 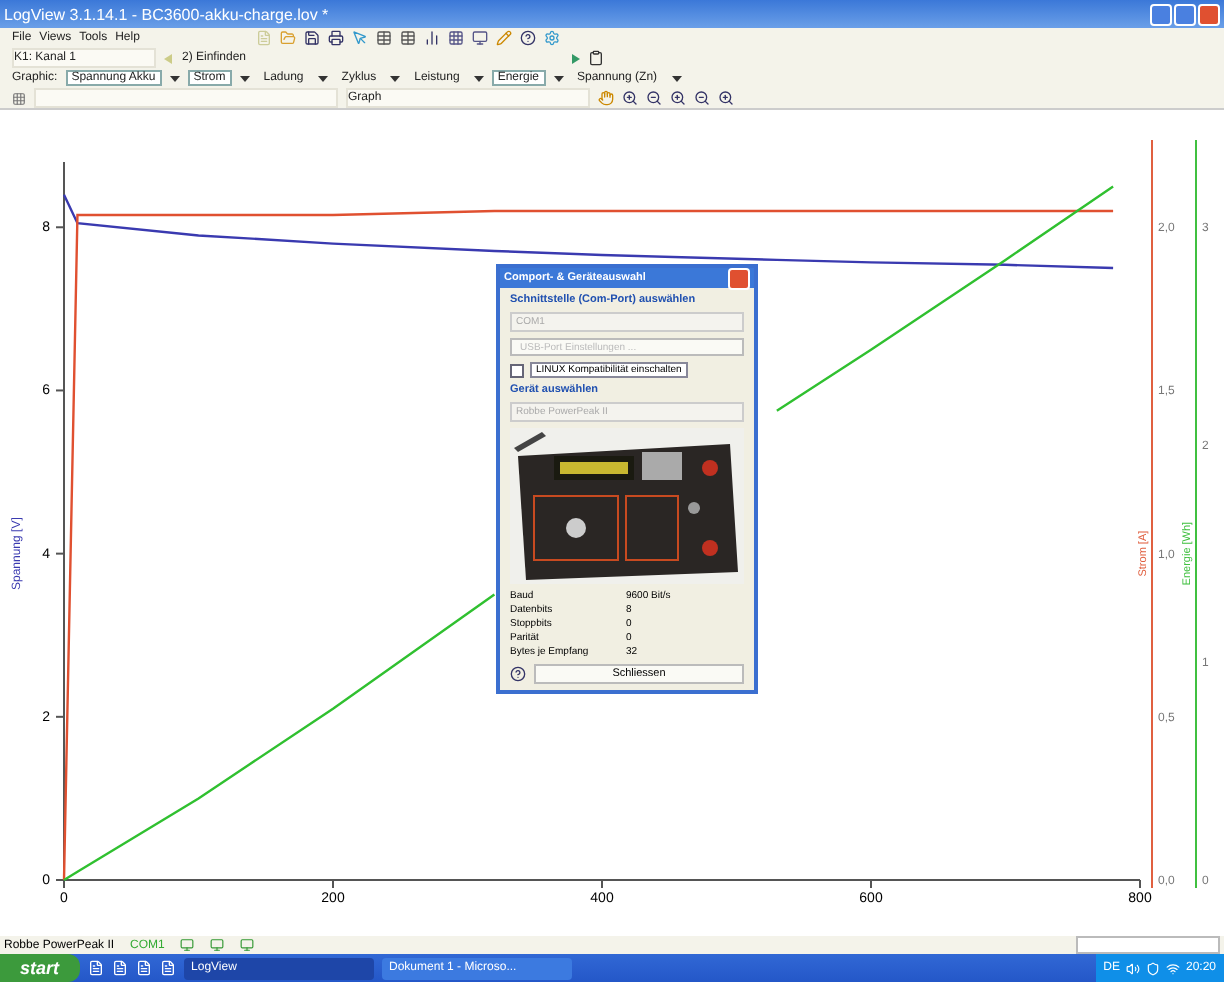 I want to click on speaker-icon, so click(x=1132, y=968).